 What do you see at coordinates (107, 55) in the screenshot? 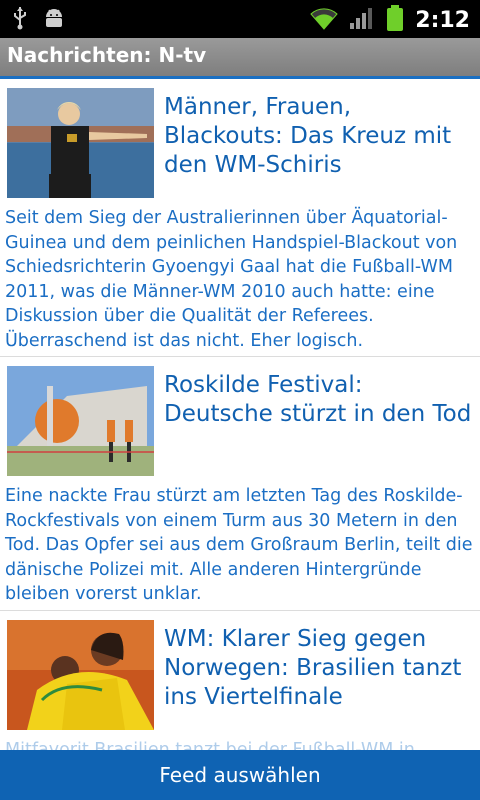
I see `page-title: Nachrichten: N-tv` at bounding box center [107, 55].